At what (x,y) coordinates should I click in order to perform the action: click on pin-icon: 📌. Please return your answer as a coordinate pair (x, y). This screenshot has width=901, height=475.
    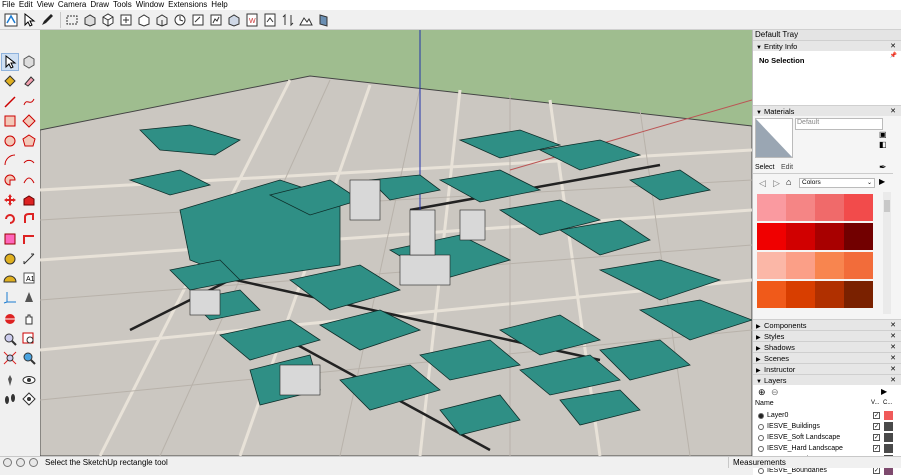
    Looking at the image, I should click on (893, 55).